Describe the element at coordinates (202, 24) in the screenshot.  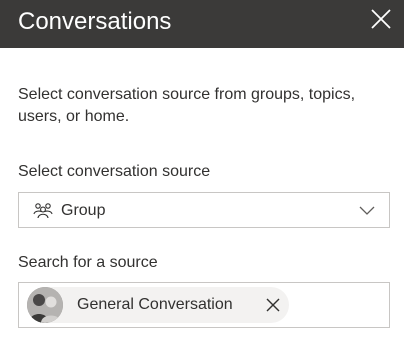
I see `panel-header: Conversations` at that location.